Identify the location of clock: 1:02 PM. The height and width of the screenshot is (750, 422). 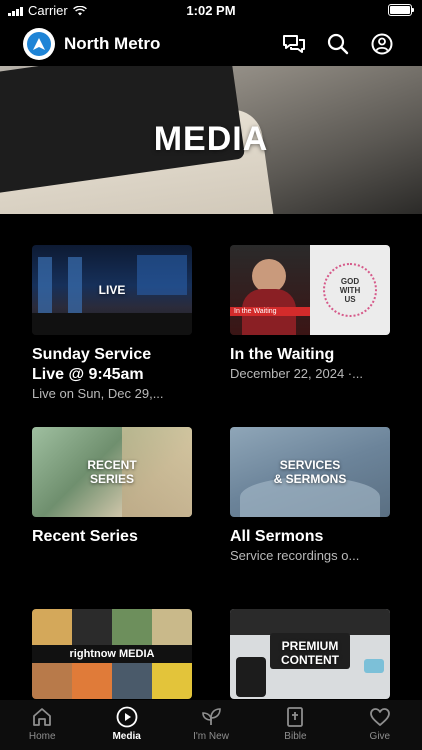
(211, 10).